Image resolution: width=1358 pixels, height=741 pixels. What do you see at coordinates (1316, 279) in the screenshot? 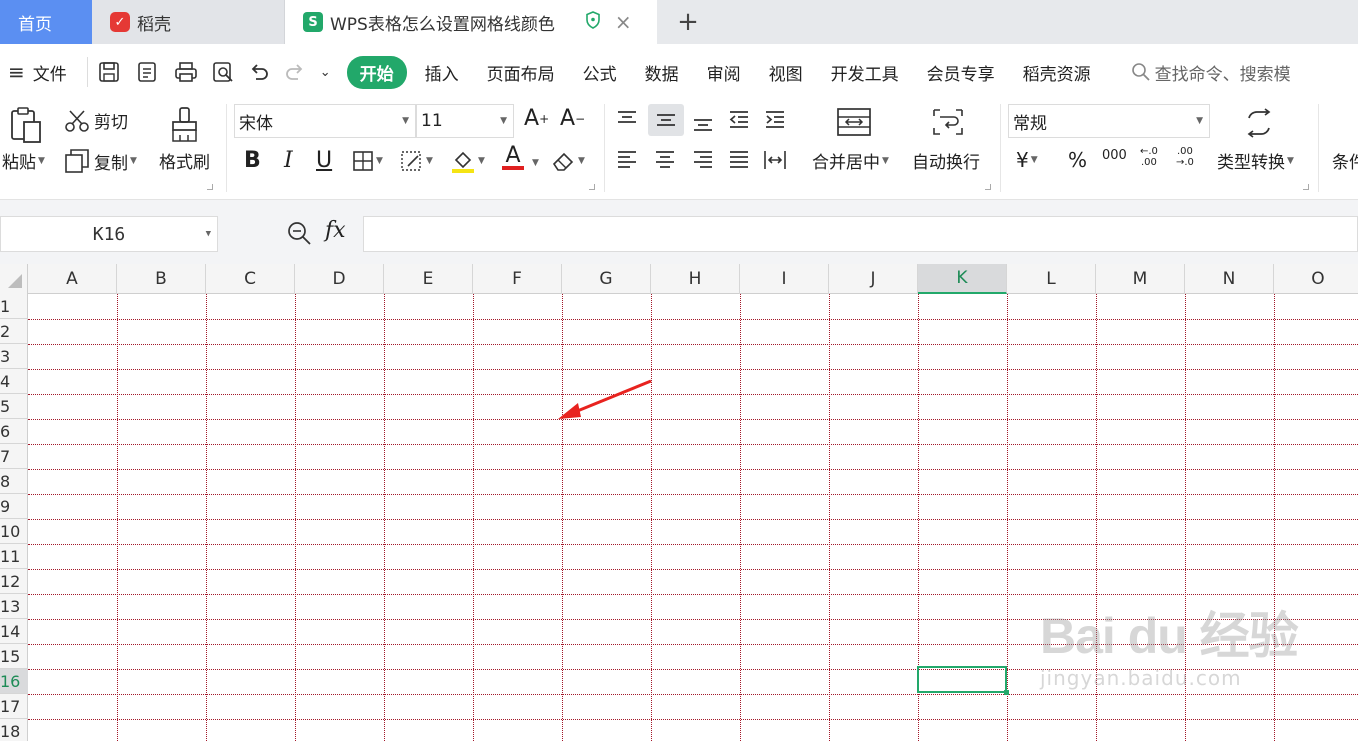
I see `column-header-o: O` at bounding box center [1316, 279].